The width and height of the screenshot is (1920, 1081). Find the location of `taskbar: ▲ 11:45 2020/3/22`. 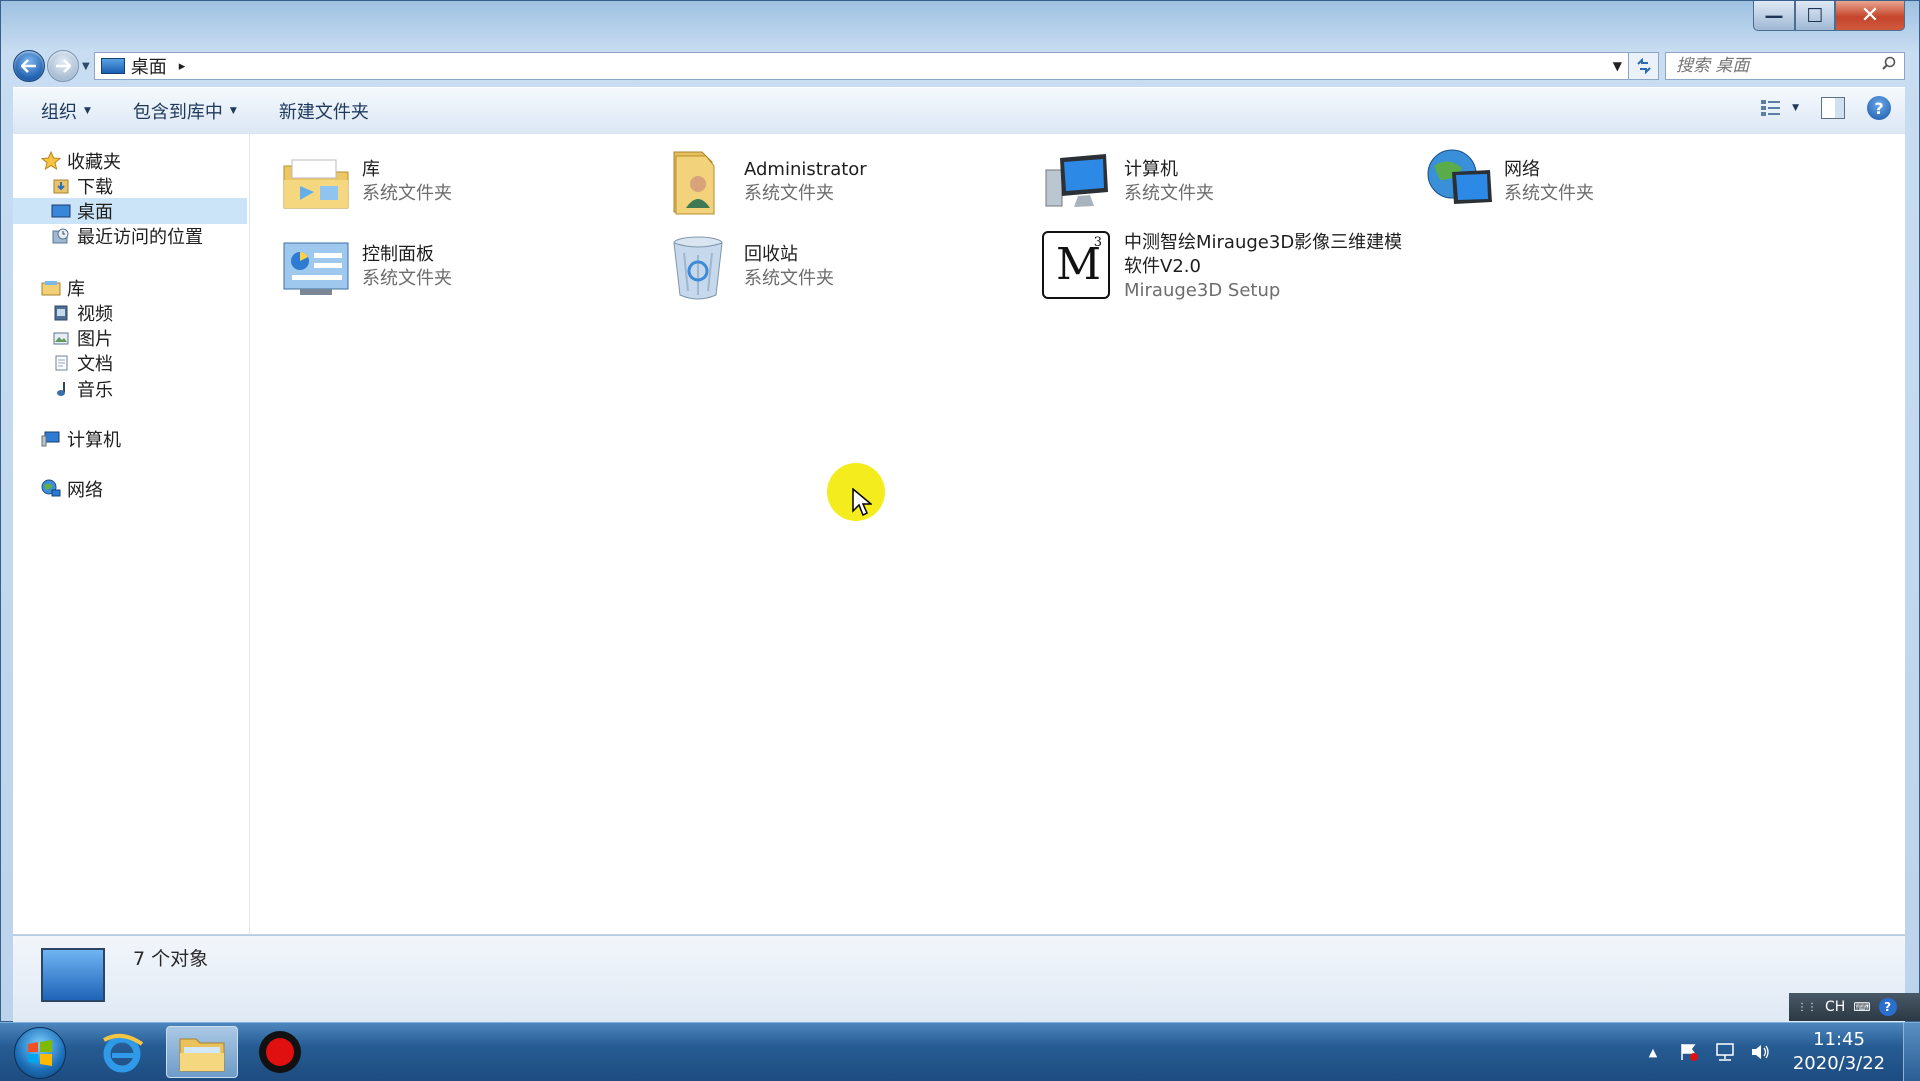

taskbar: ▲ 11:45 2020/3/22 is located at coordinates (960, 1051).